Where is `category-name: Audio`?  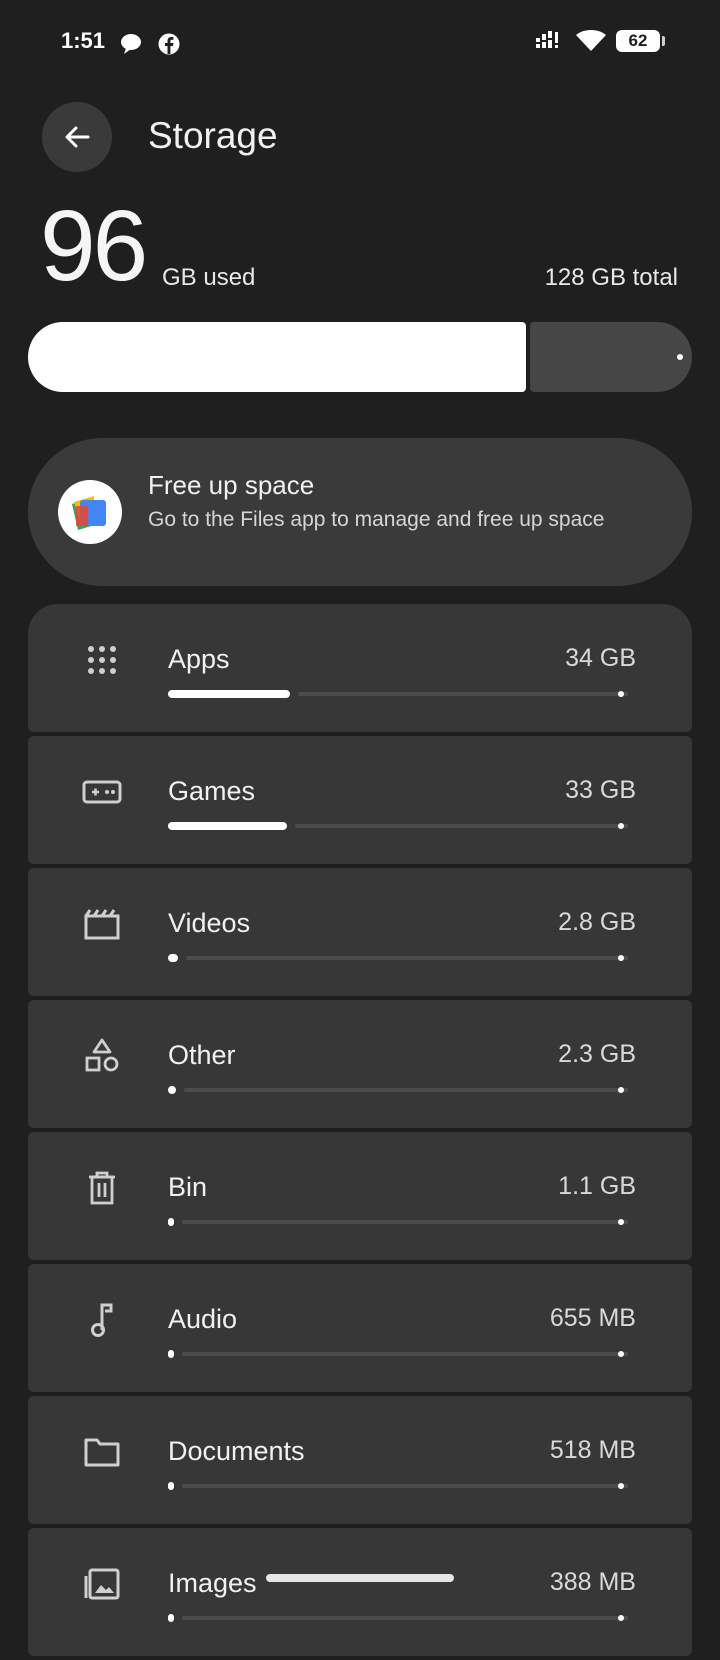 category-name: Audio is located at coordinates (203, 1319).